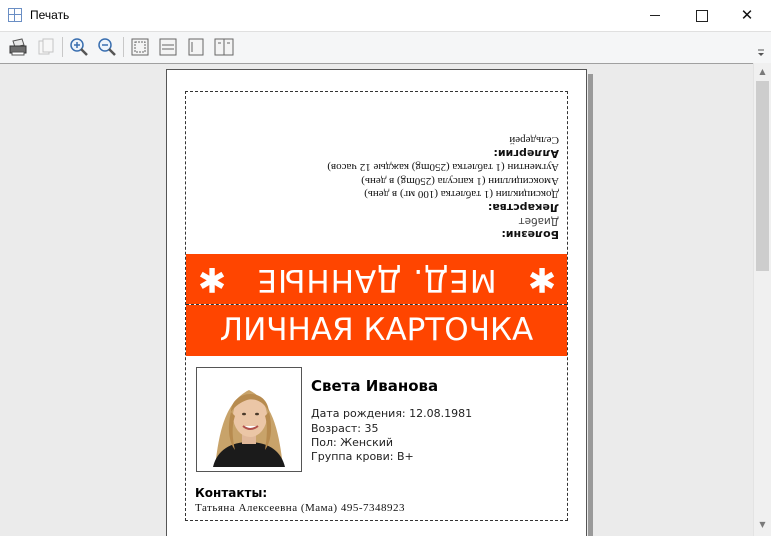  I want to click on print-button, so click(18, 47).